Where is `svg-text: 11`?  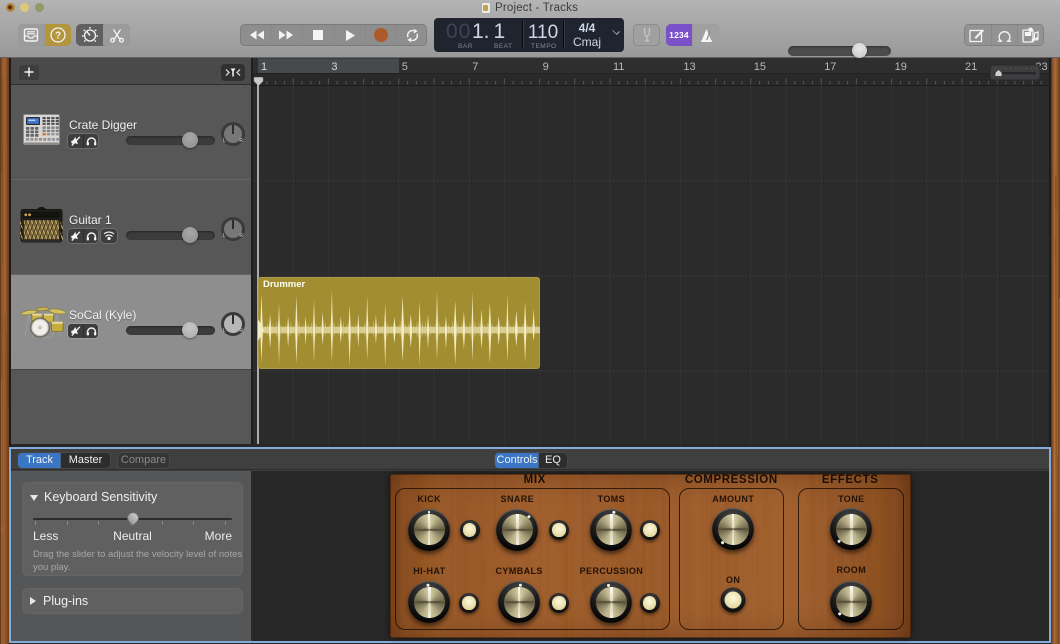
svg-text: 11 is located at coordinates (618, 67).